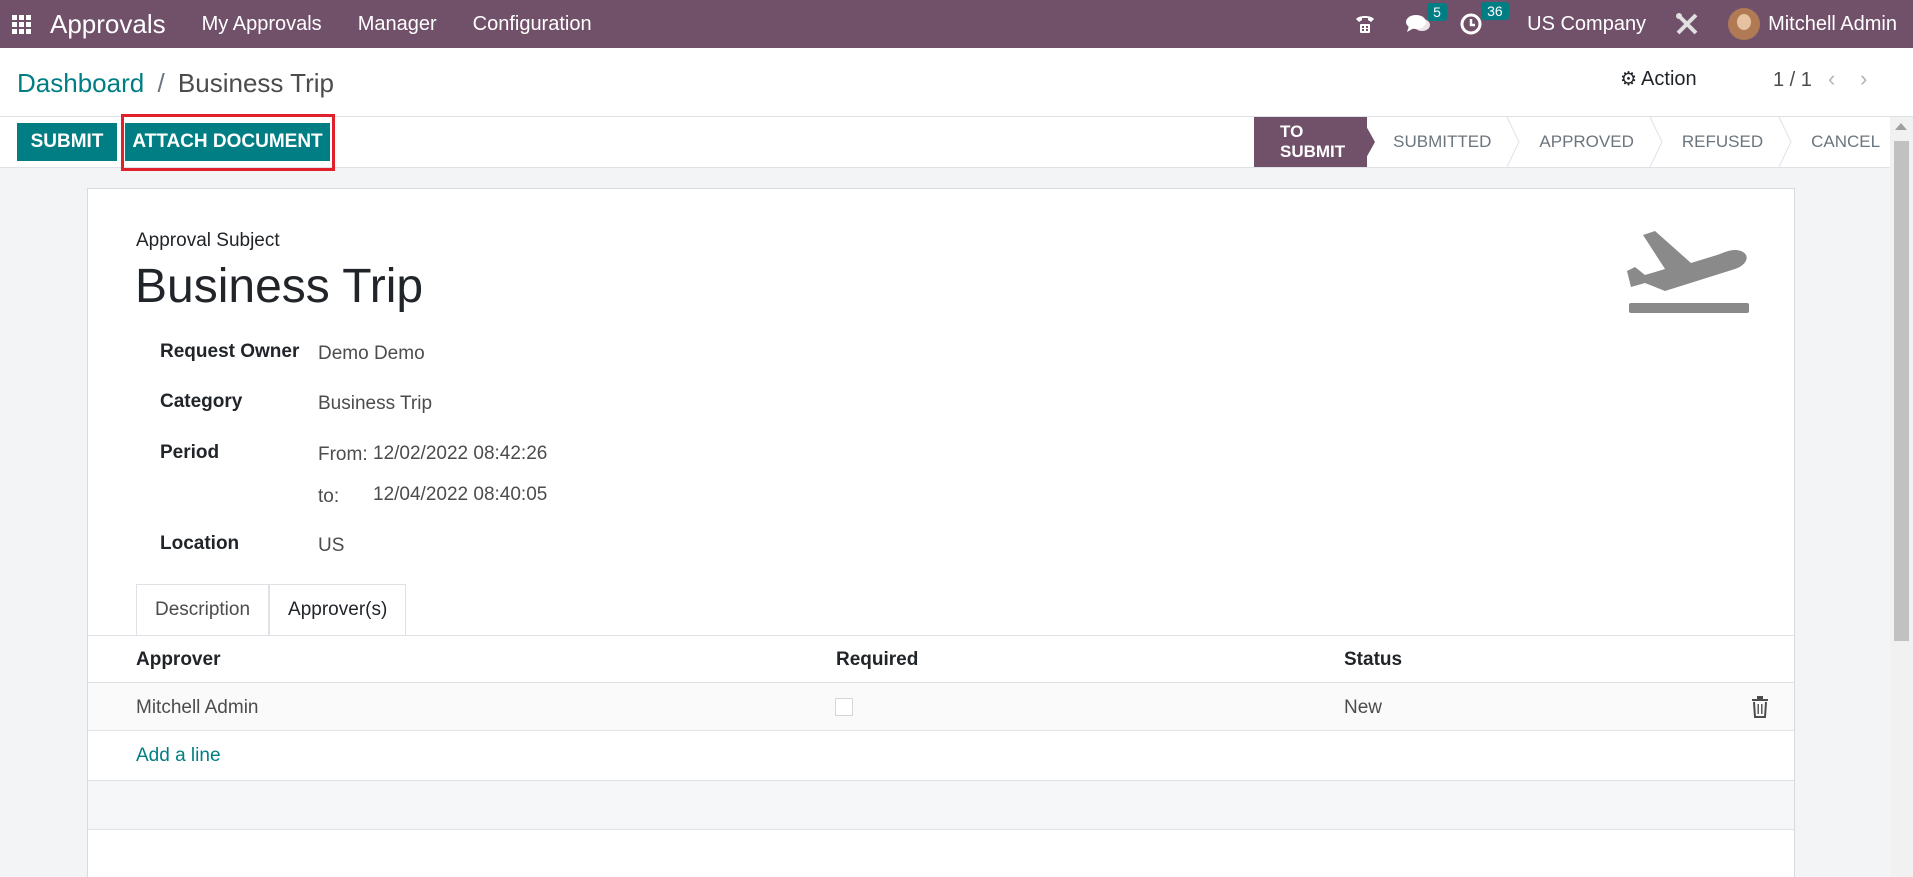 The width and height of the screenshot is (1913, 877). I want to click on apps-menu-icon, so click(21, 24).